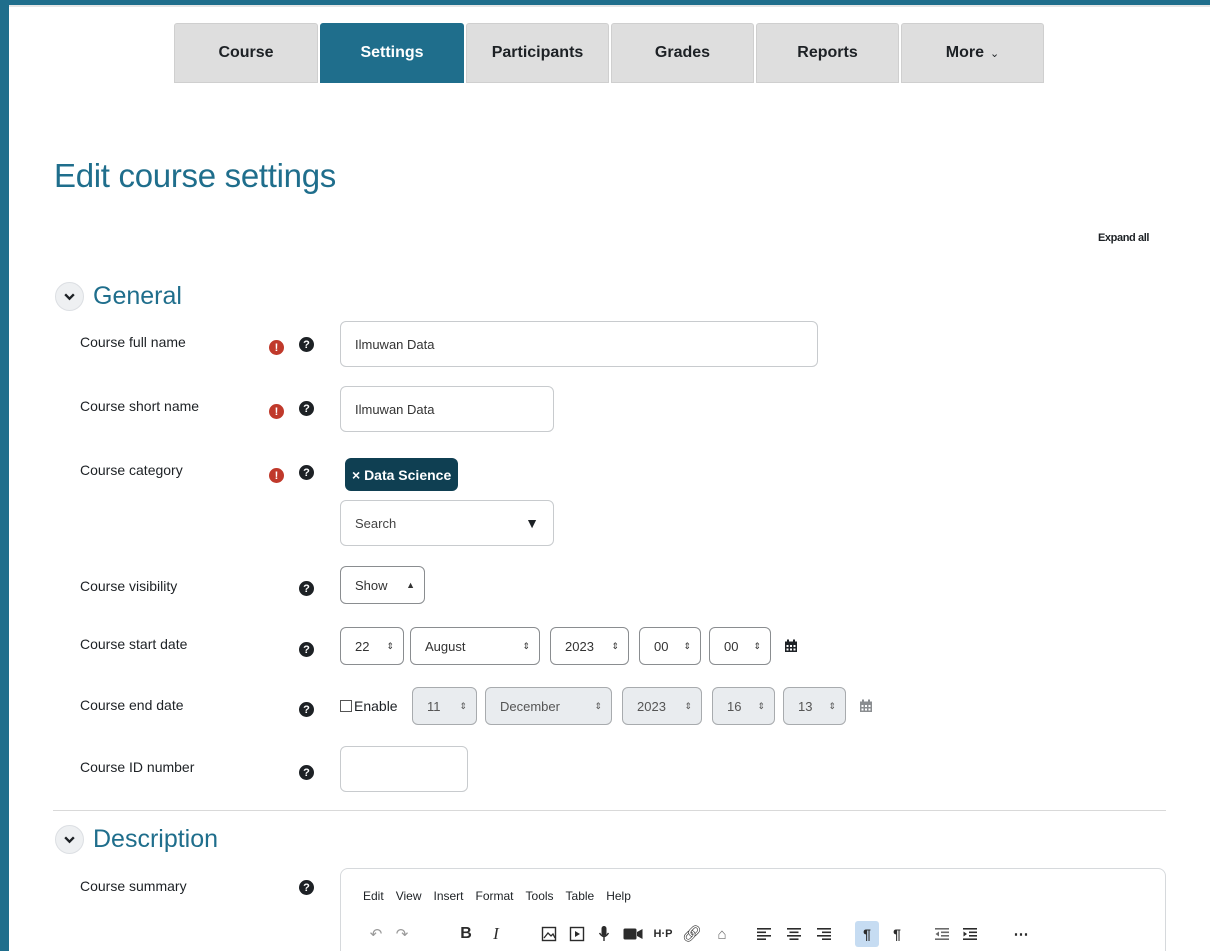  Describe the element at coordinates (670, 646) in the screenshot. I see `start-hour-select: 00 ⇕` at that location.